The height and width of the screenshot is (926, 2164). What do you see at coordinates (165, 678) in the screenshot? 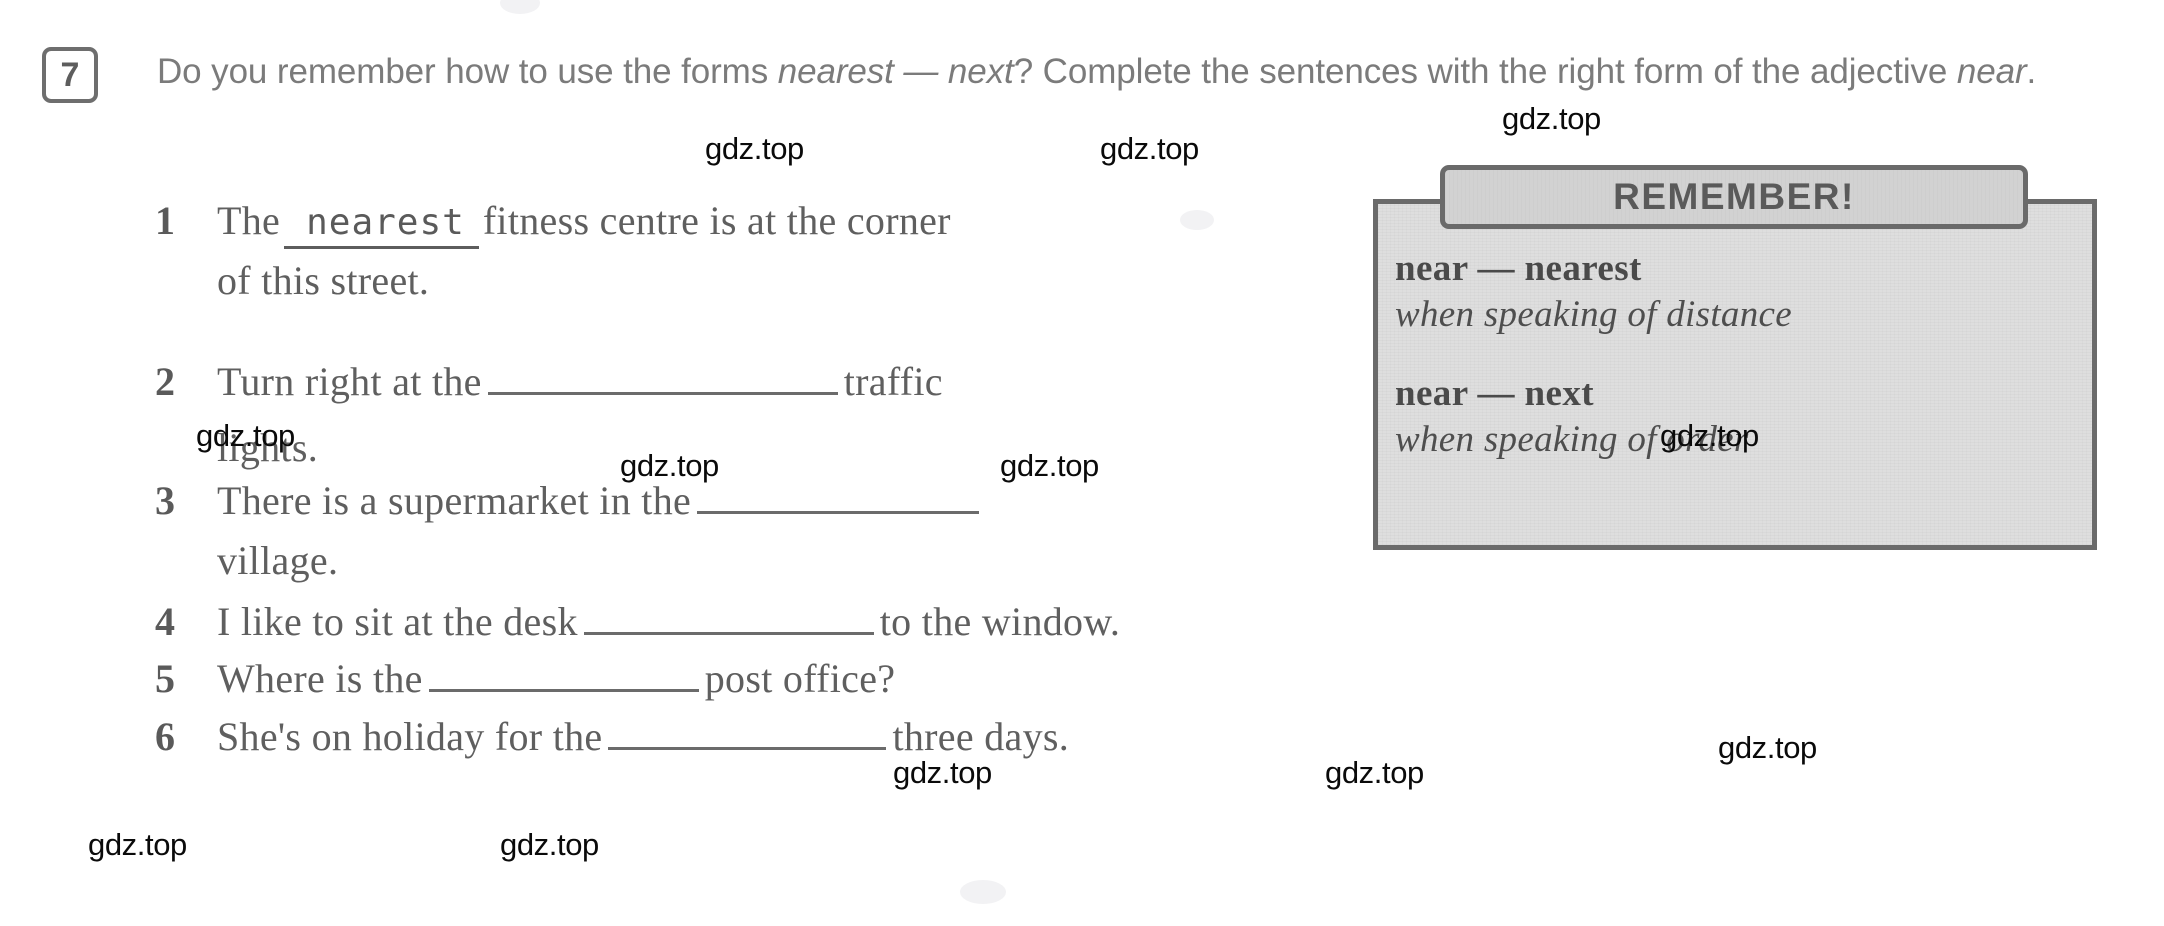
I see `sentence-index: 5` at bounding box center [165, 678].